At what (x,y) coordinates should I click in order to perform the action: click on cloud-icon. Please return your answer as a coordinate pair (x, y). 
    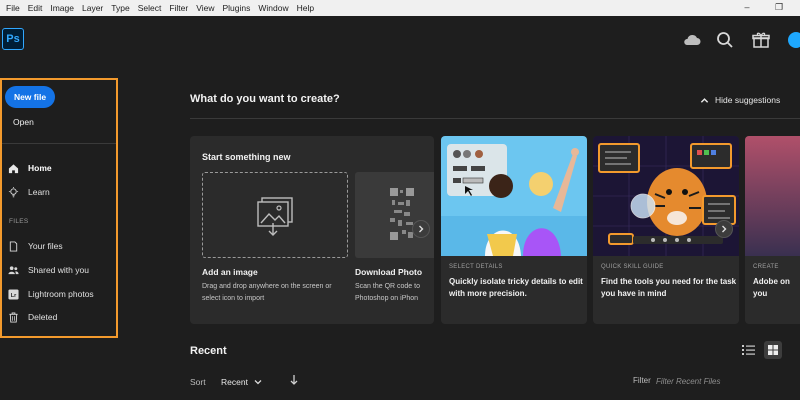
    Looking at the image, I should click on (692, 40).